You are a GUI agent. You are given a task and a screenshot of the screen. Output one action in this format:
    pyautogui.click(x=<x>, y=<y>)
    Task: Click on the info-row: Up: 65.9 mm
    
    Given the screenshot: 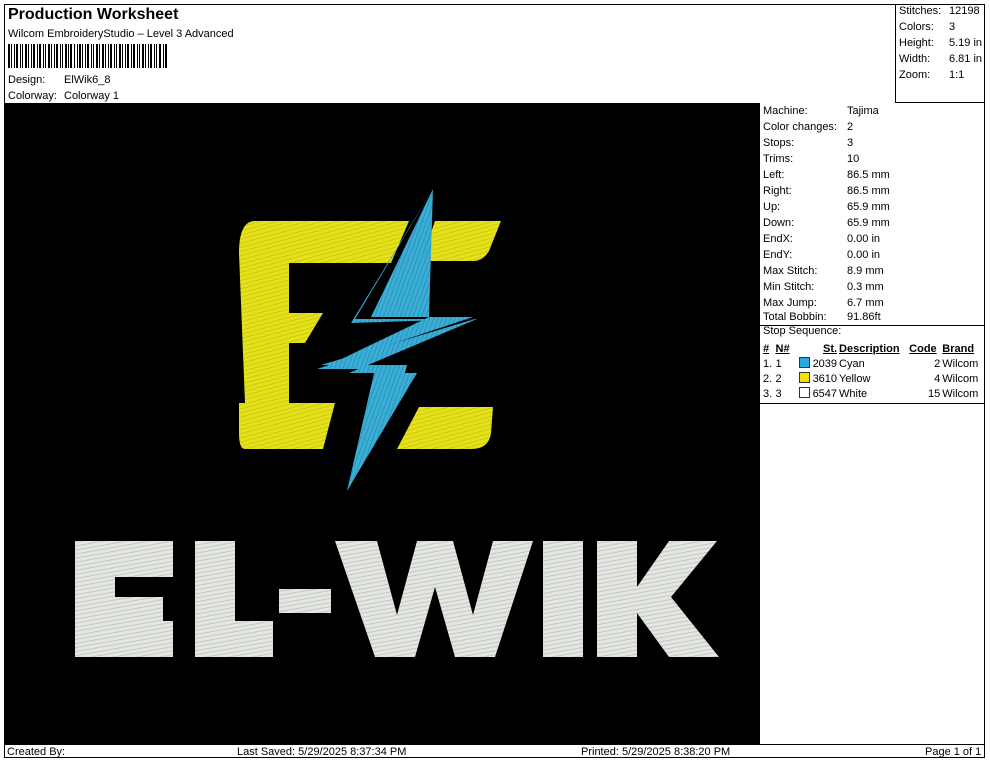 What is the action you would take?
    pyautogui.click(x=826, y=207)
    